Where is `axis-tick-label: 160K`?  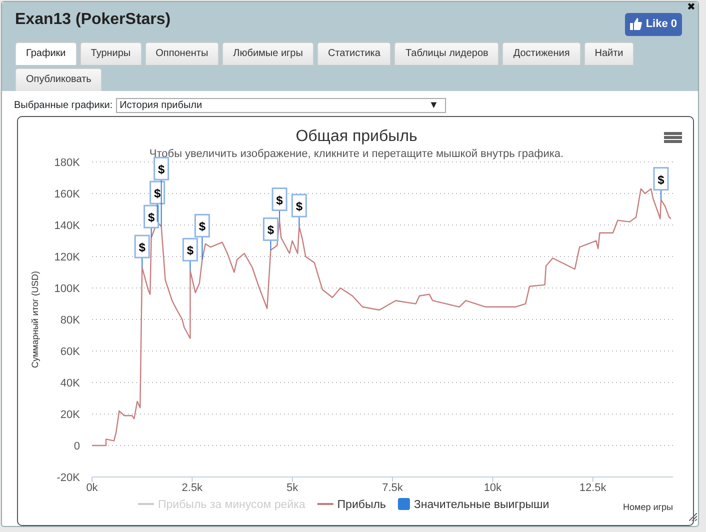
axis-tick-label: 160K is located at coordinates (67, 194).